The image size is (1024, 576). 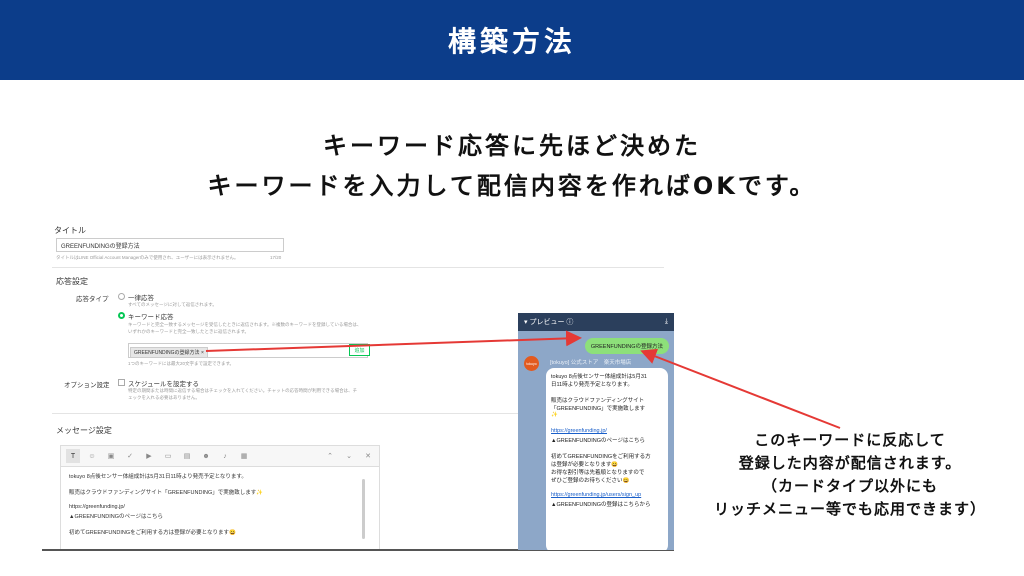 What do you see at coordinates (244, 456) in the screenshot?
I see `survey-icon: ▦` at bounding box center [244, 456].